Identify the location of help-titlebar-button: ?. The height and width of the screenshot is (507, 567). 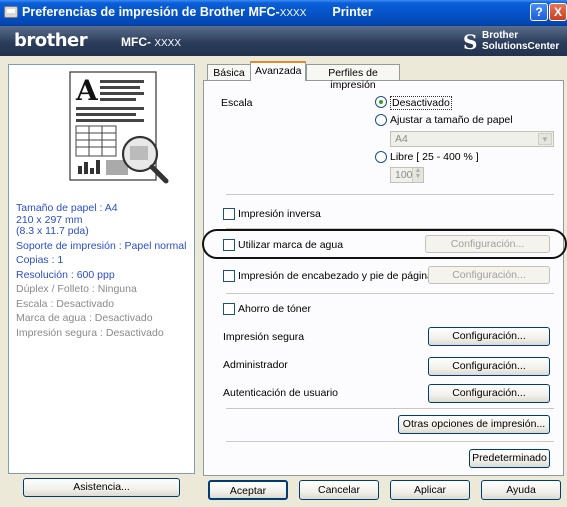
(539, 12).